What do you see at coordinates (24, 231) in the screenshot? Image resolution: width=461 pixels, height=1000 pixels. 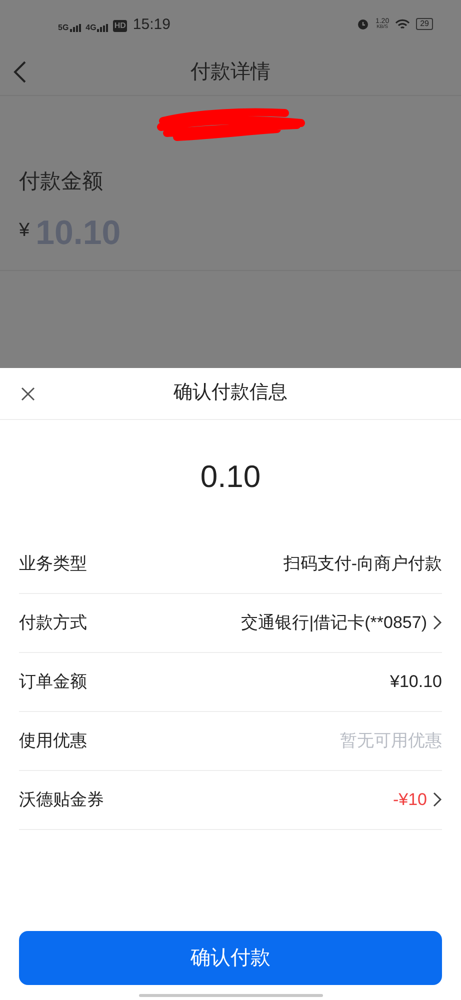 I see `currency-symbol: ¥` at bounding box center [24, 231].